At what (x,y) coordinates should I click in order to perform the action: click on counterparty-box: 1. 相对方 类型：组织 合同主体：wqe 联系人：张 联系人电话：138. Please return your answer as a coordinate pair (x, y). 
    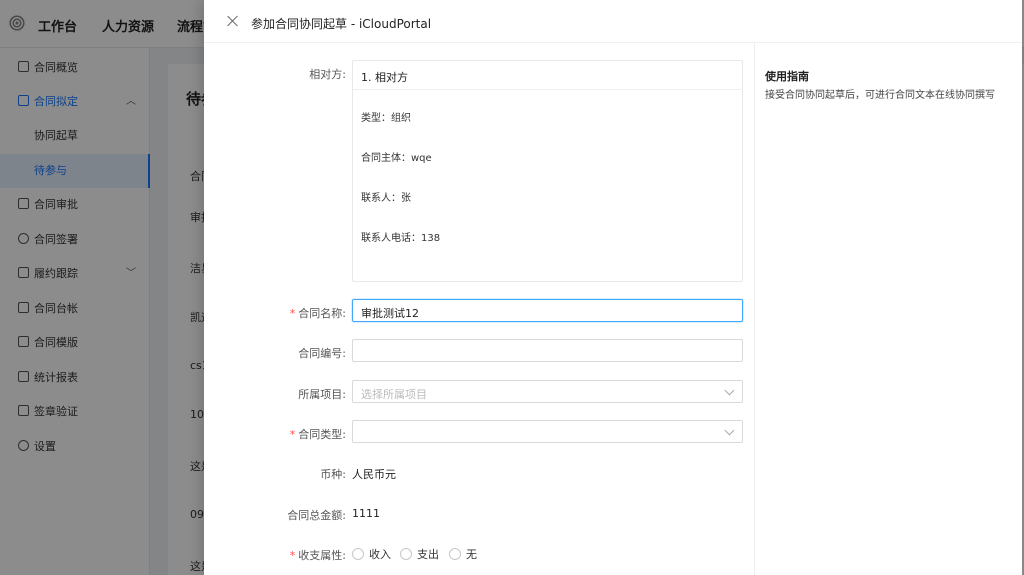
    Looking at the image, I should click on (547, 171).